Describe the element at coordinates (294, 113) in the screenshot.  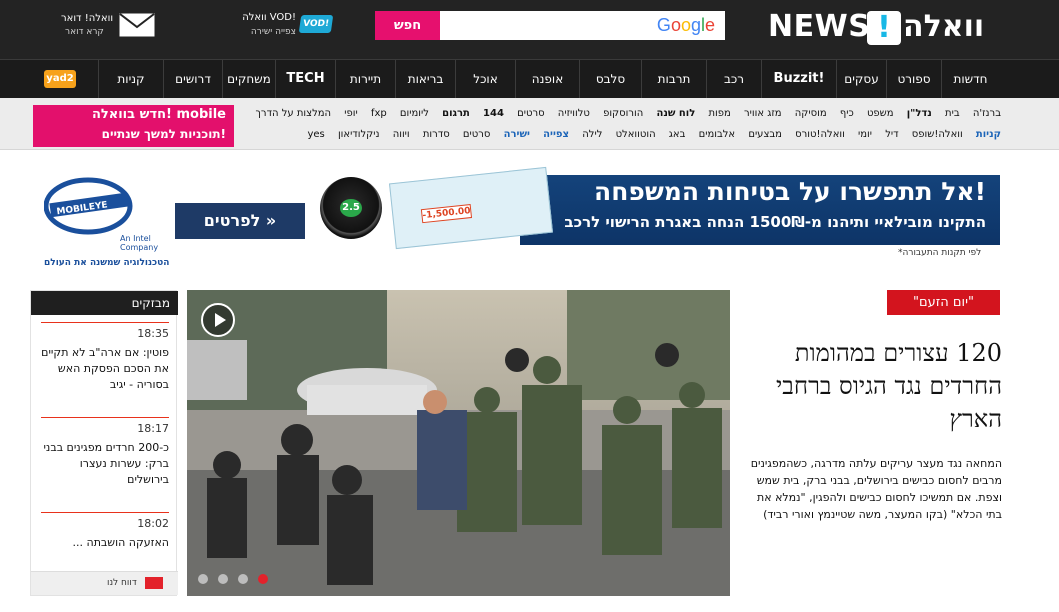
I see `service-link: המלצות על הדרך` at that location.